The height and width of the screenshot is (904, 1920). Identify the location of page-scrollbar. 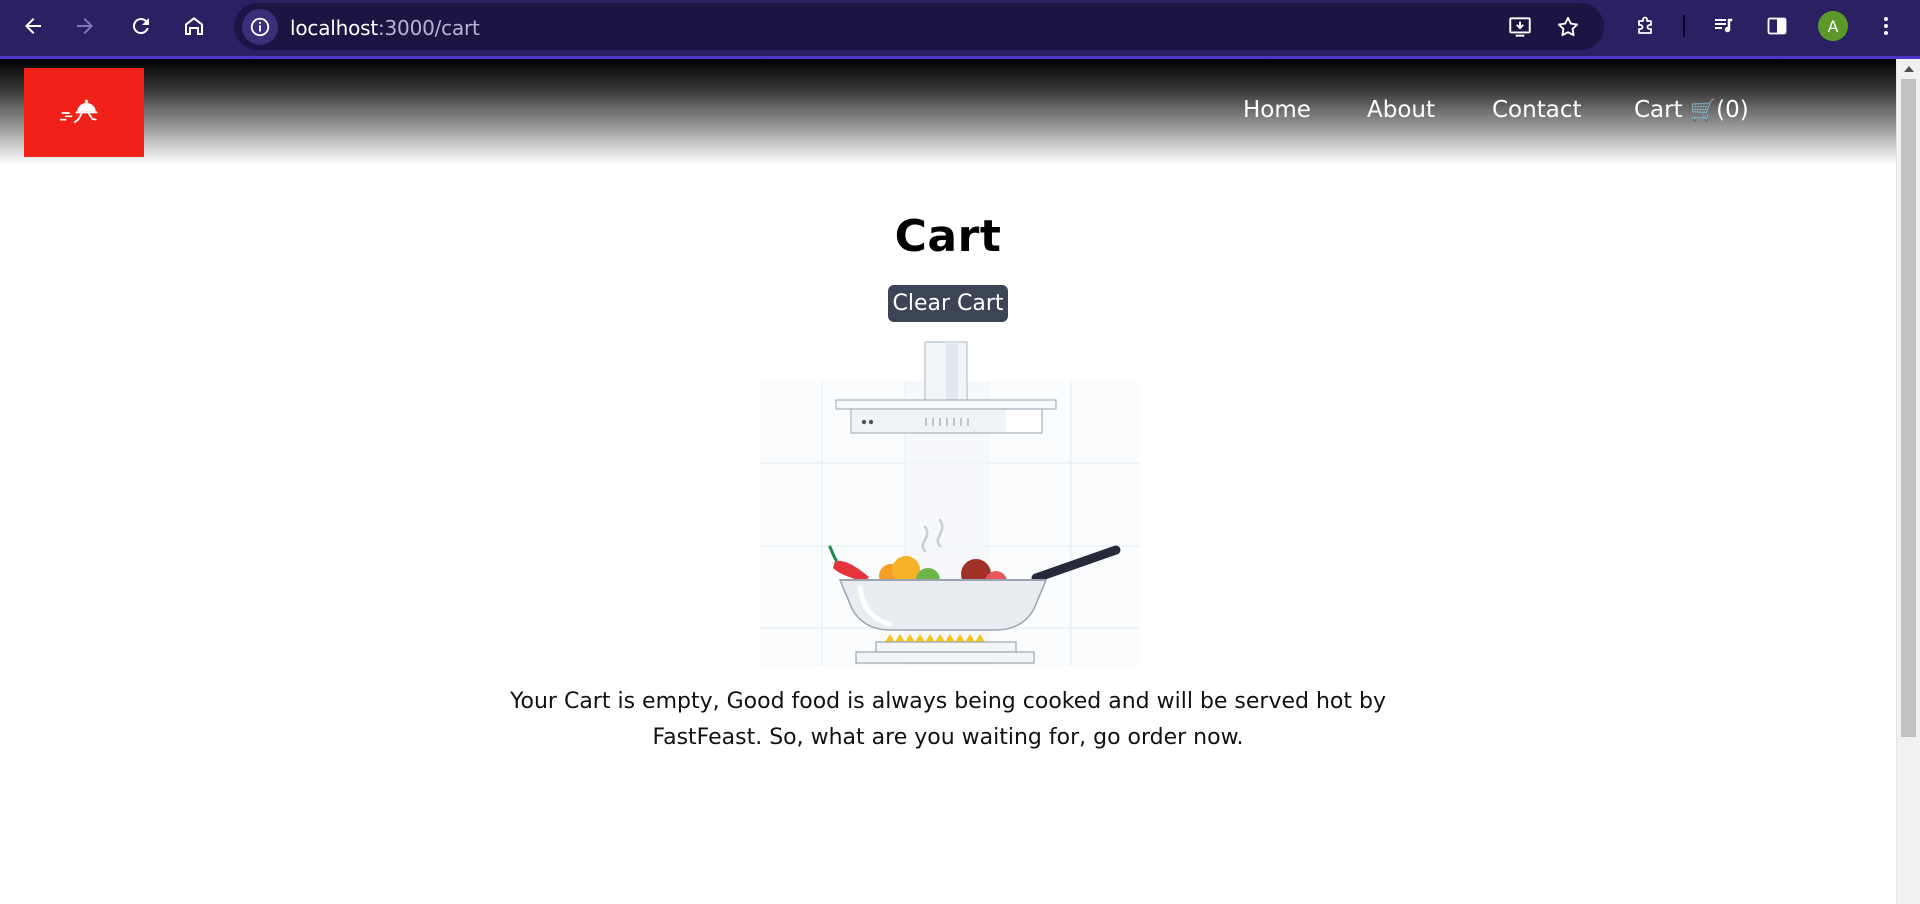
(1908, 481).